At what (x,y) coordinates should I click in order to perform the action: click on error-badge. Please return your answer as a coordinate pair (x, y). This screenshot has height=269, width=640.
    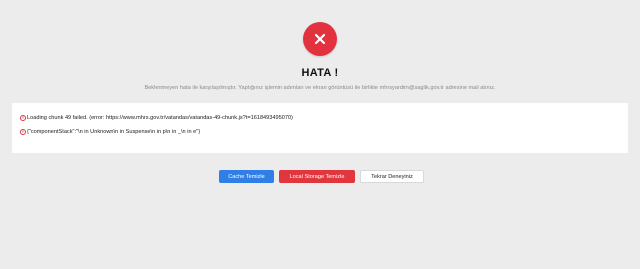
    Looking at the image, I should click on (320, 39).